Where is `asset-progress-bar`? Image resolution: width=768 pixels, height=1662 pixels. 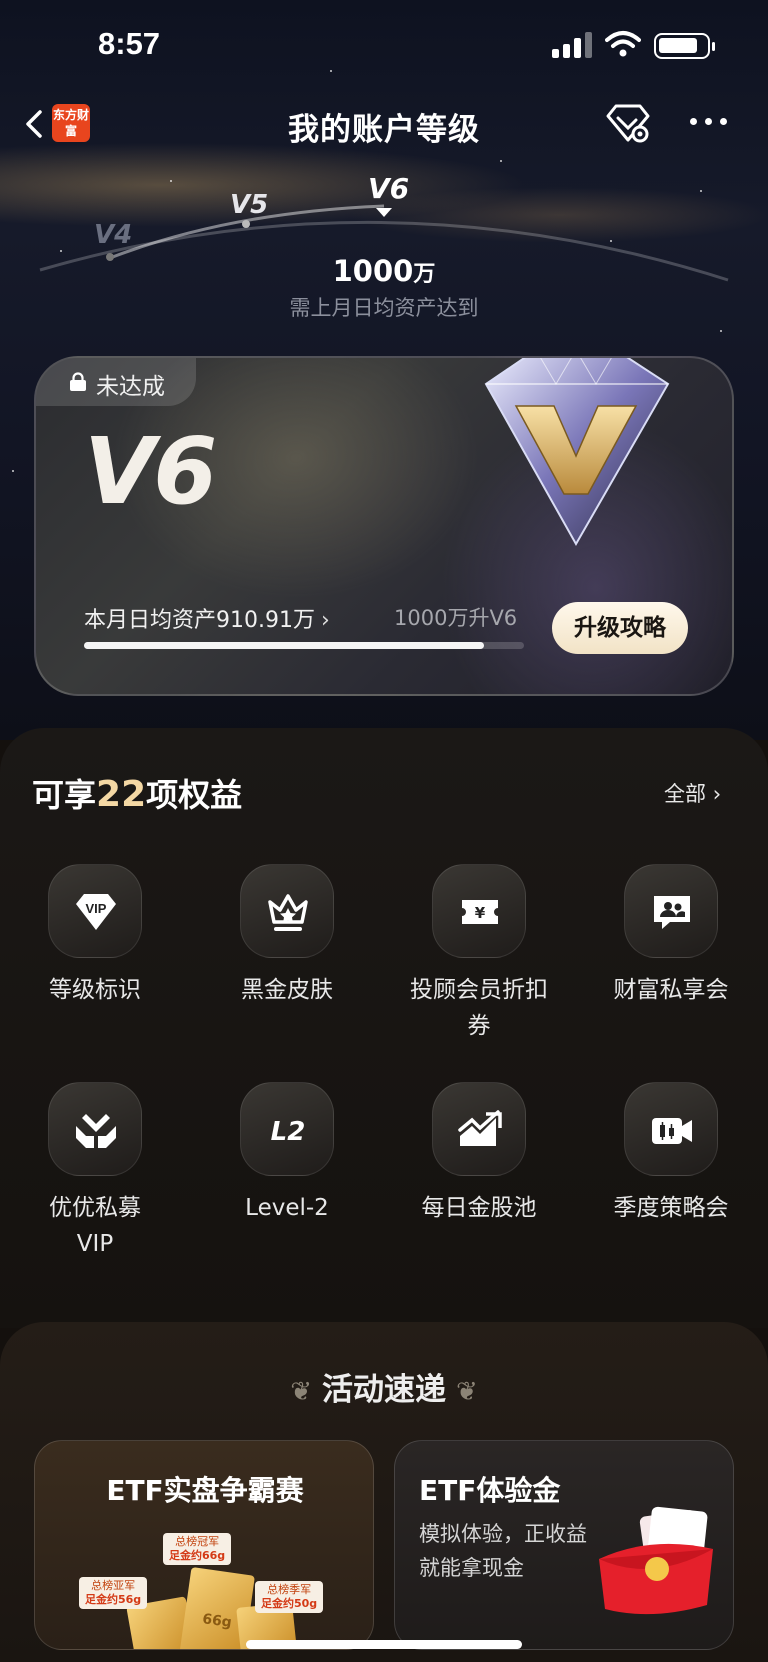 asset-progress-bar is located at coordinates (304, 645).